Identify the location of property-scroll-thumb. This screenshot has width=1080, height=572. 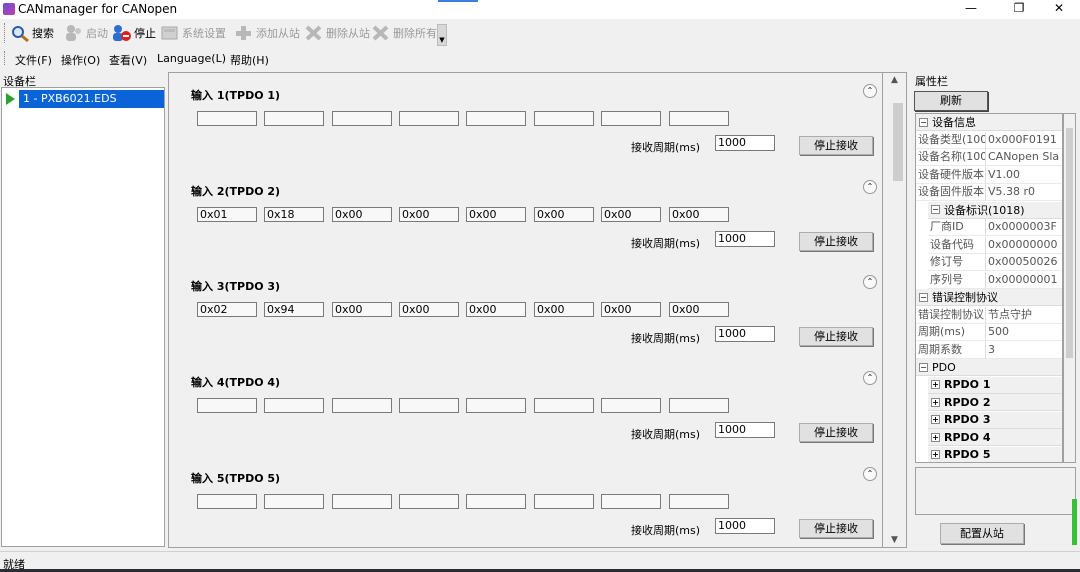
(1069, 243).